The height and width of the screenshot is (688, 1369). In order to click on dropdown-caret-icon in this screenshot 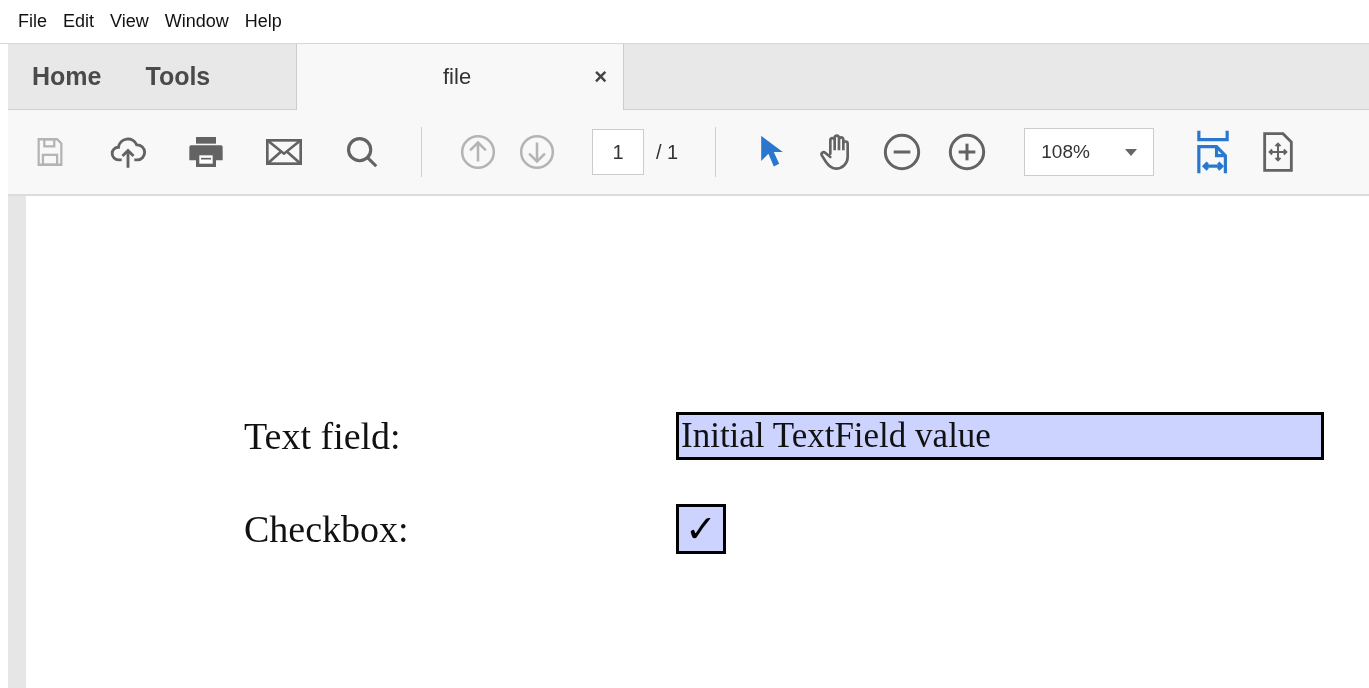, I will do `click(1131, 152)`.